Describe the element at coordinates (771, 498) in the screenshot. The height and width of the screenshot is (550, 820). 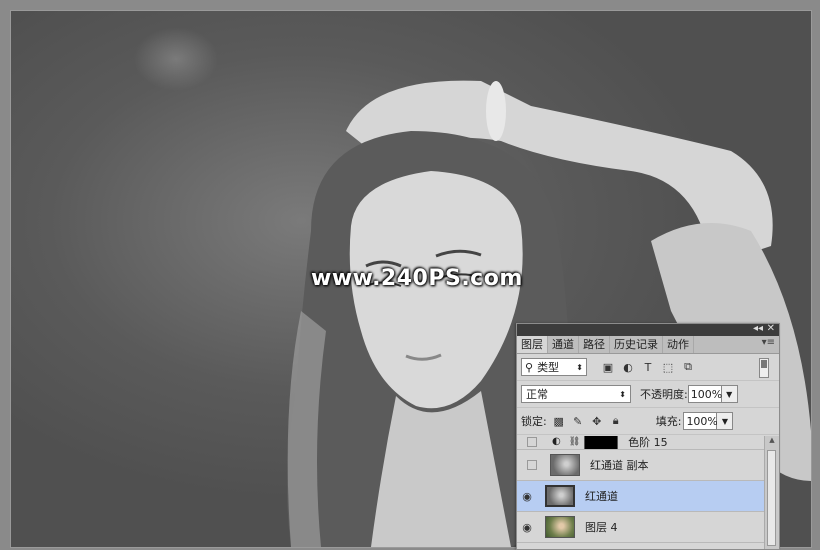
I see `scrollbar-thumb` at that location.